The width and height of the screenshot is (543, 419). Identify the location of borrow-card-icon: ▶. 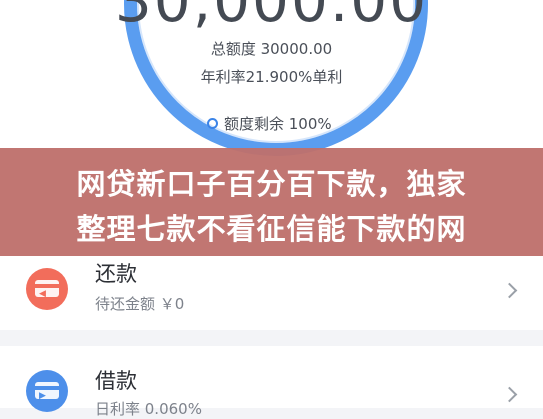
(47, 391).